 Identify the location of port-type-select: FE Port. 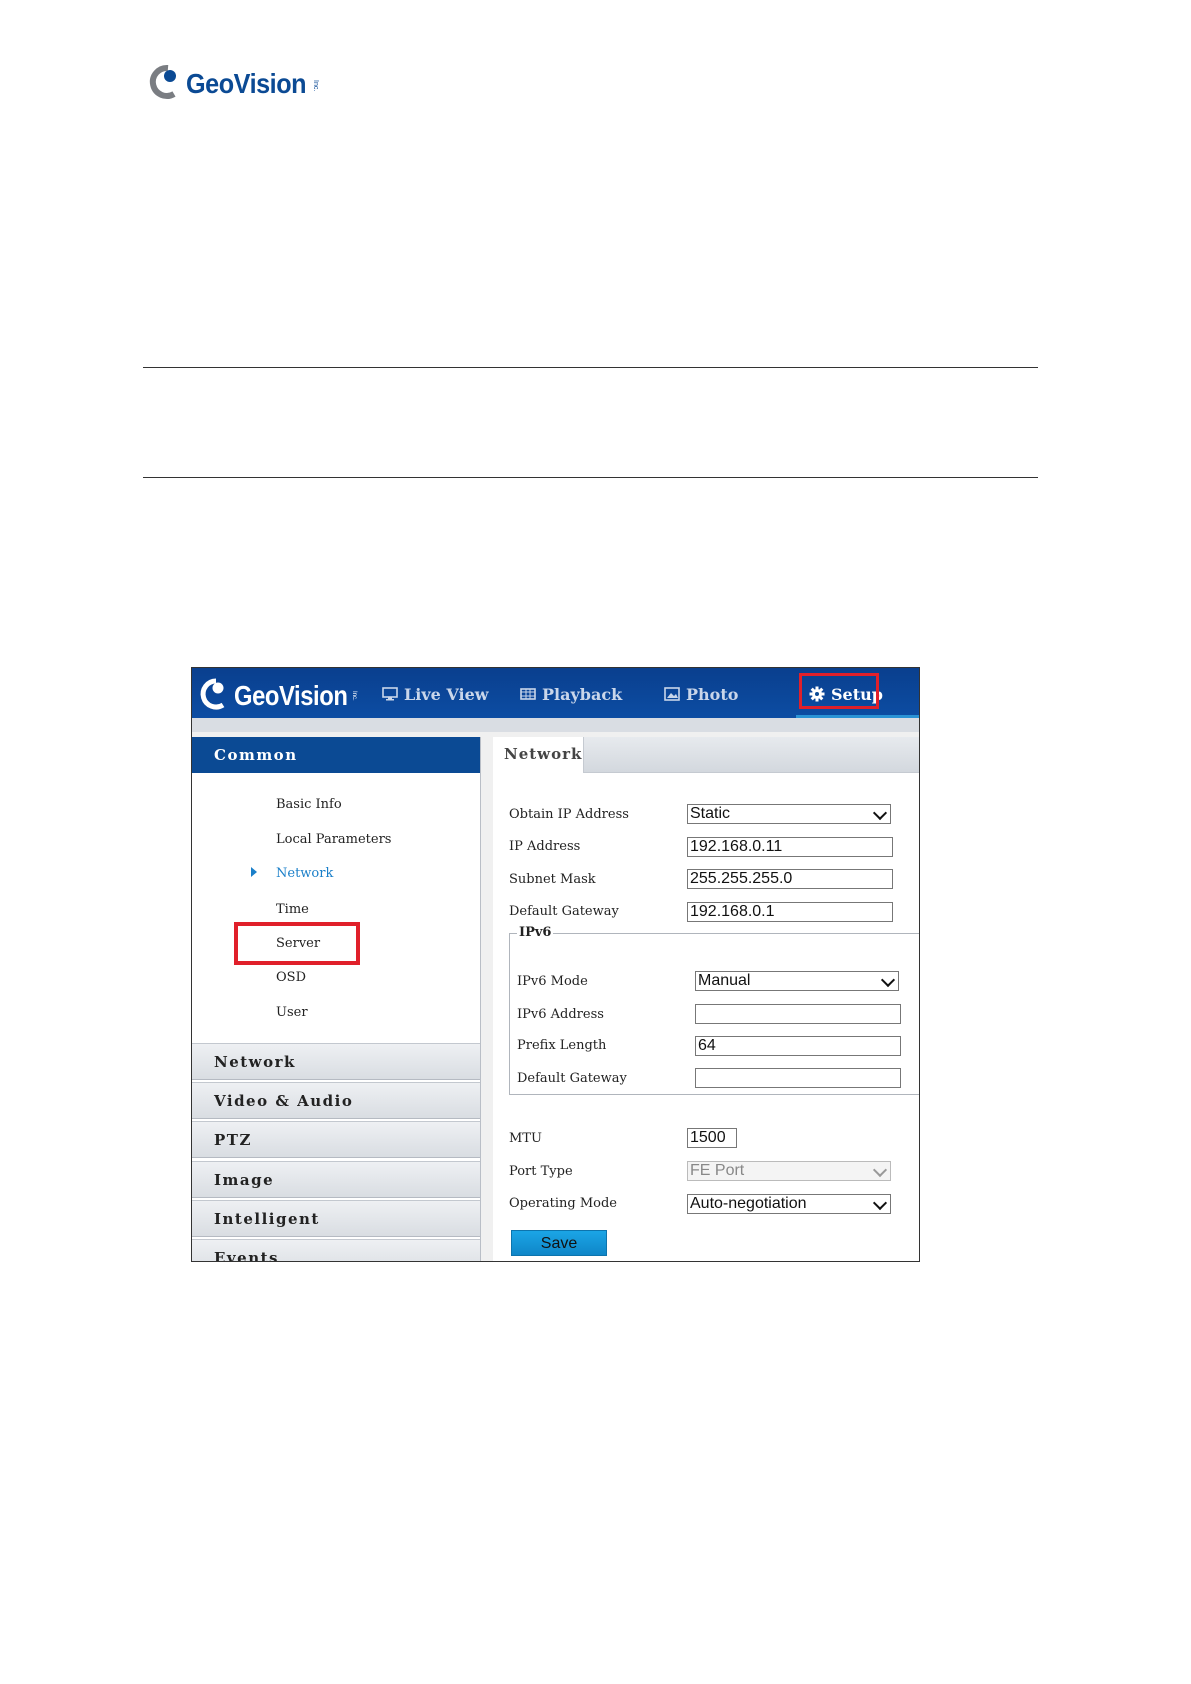
(789, 1171).